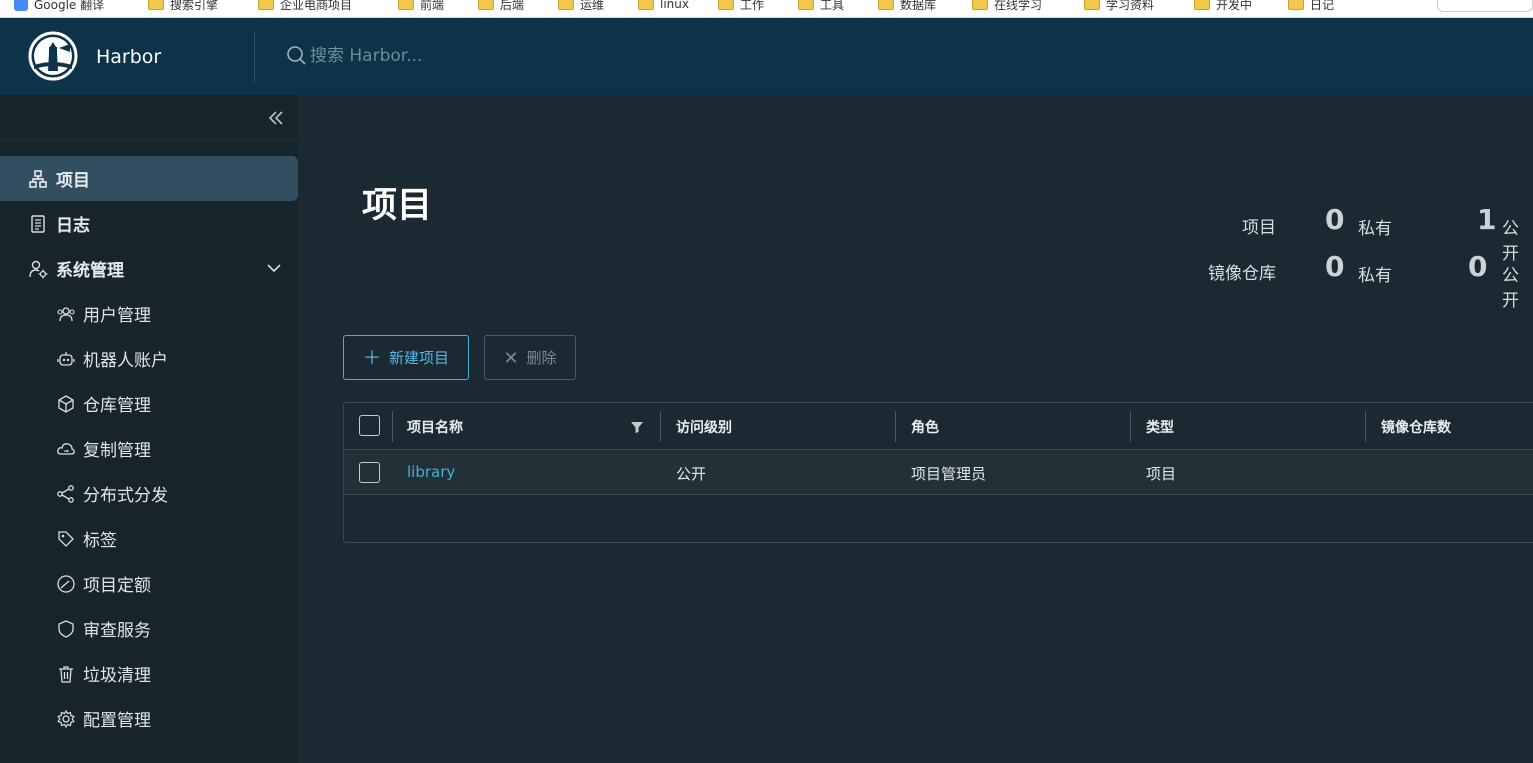 This screenshot has width=1533, height=763. I want to click on delete-label: 删除, so click(541, 358).